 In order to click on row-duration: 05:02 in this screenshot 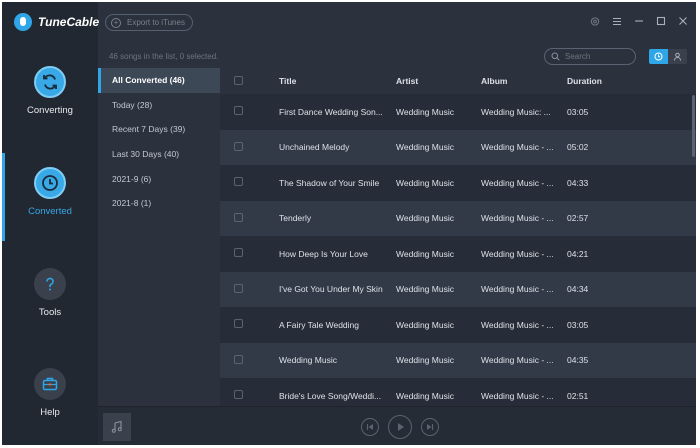, I will do `click(578, 147)`.